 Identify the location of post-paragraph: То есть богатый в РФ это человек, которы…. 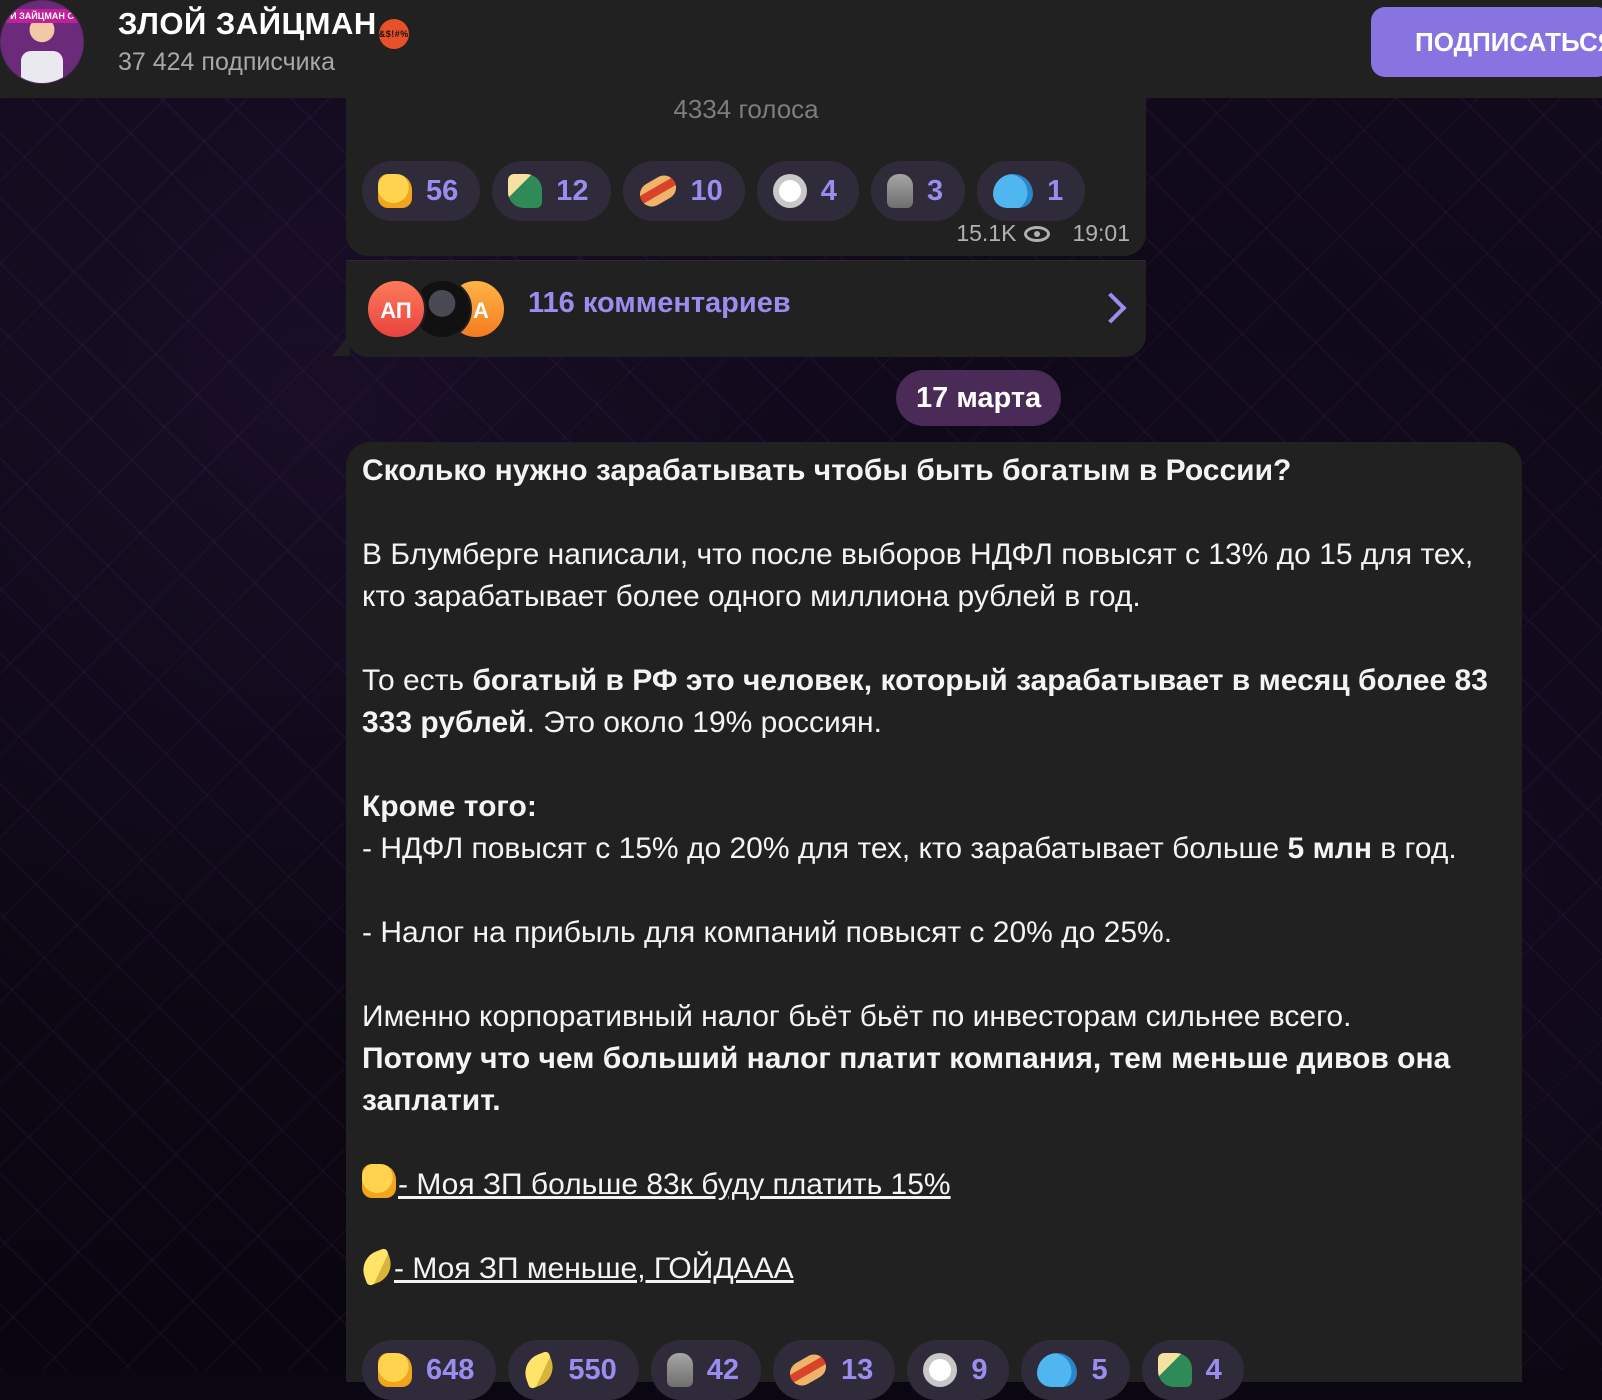
(927, 702).